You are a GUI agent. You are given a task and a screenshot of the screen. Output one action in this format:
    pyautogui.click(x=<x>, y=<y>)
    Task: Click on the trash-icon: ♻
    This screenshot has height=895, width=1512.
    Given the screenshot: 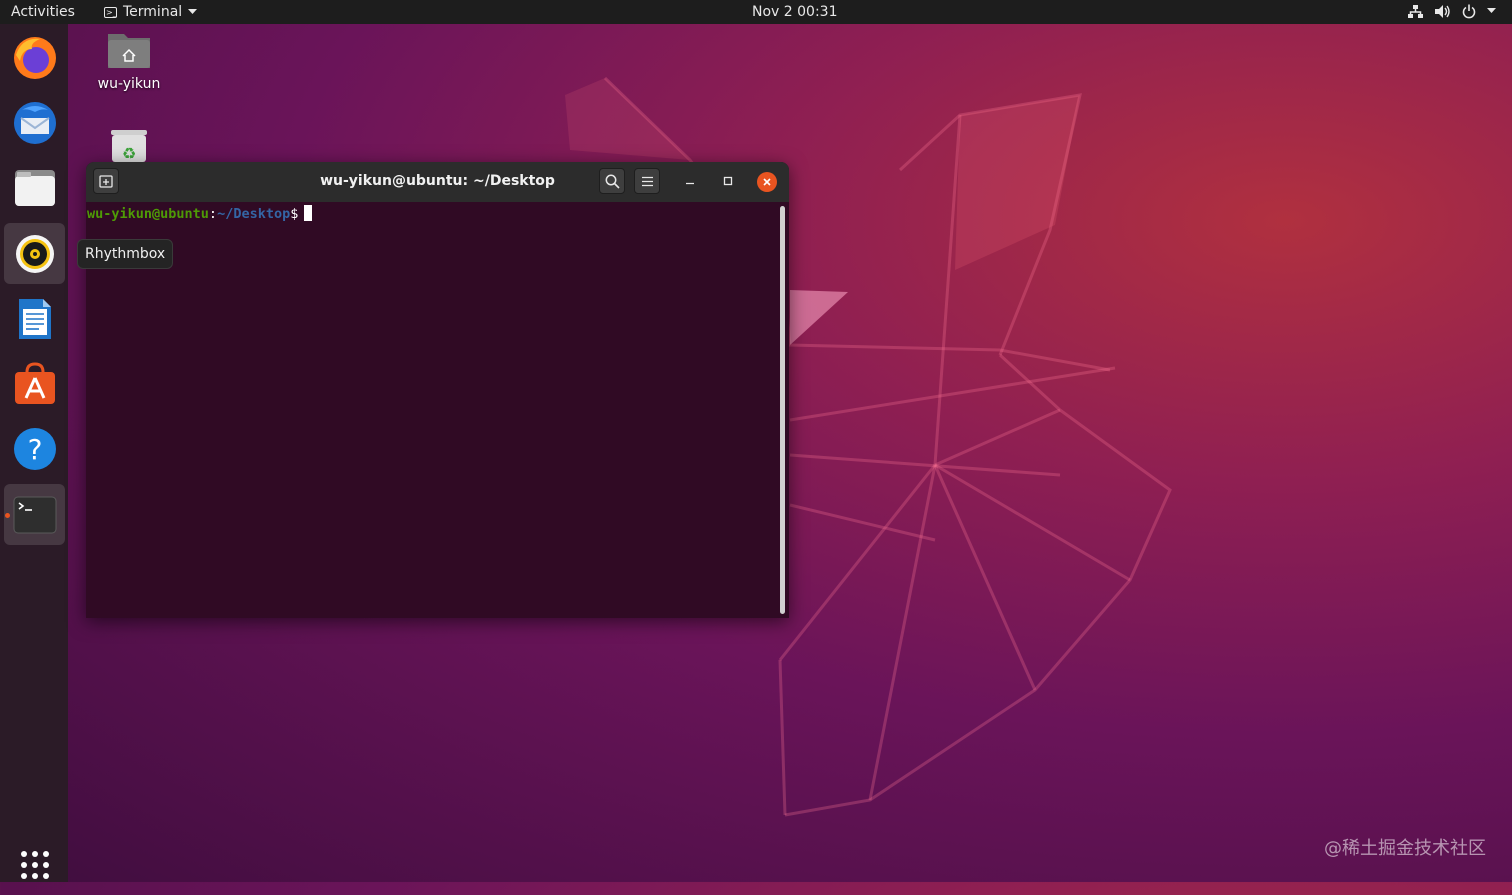 What is the action you would take?
    pyautogui.click(x=129, y=146)
    